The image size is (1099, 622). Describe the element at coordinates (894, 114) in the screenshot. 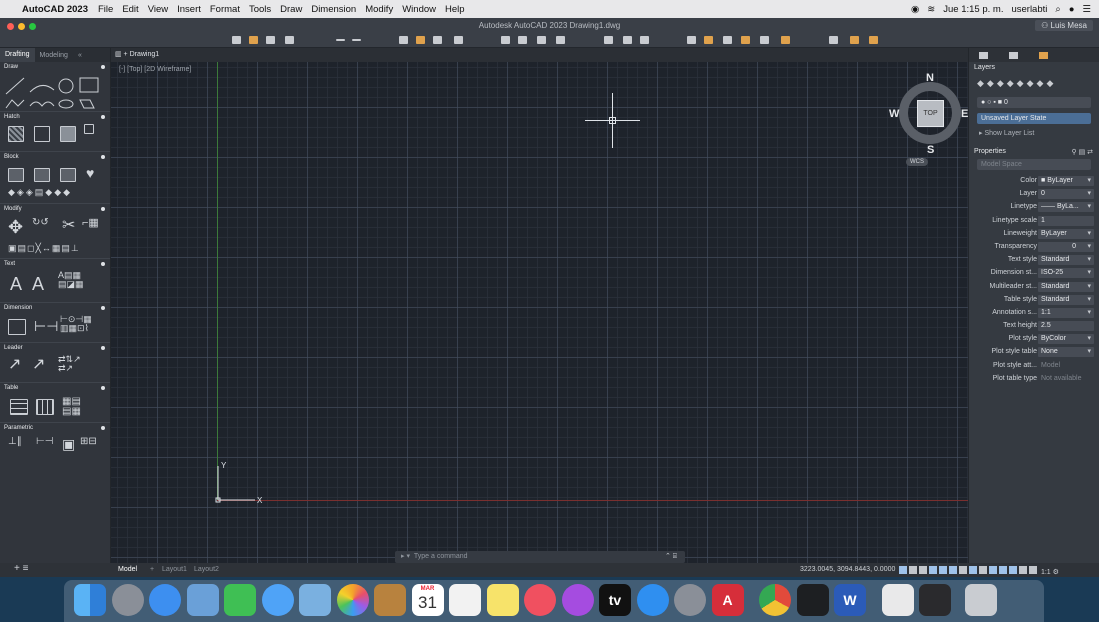

I see `compass-west: W` at that location.